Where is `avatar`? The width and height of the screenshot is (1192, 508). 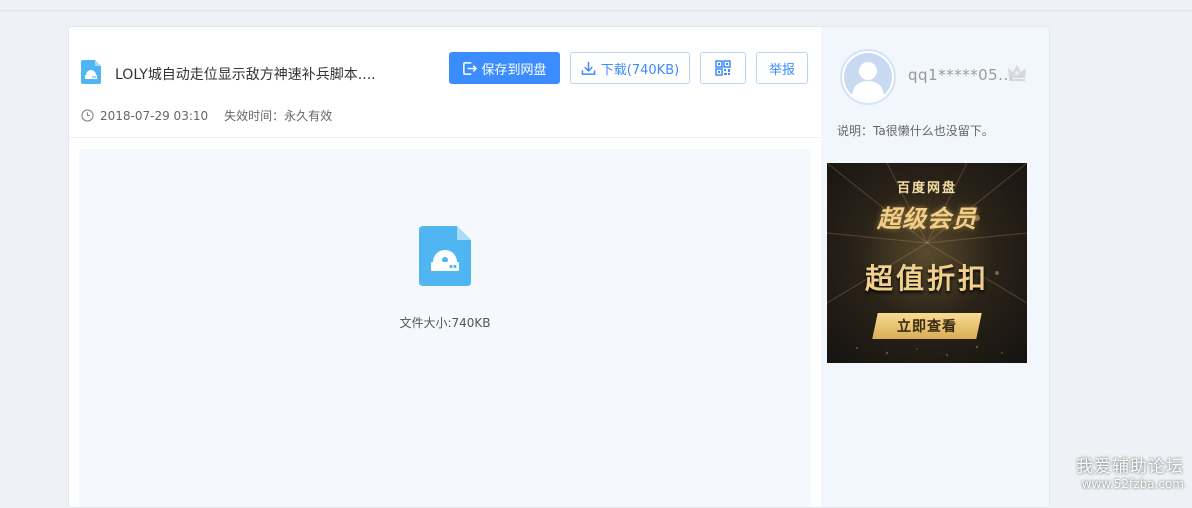
avatar is located at coordinates (868, 77).